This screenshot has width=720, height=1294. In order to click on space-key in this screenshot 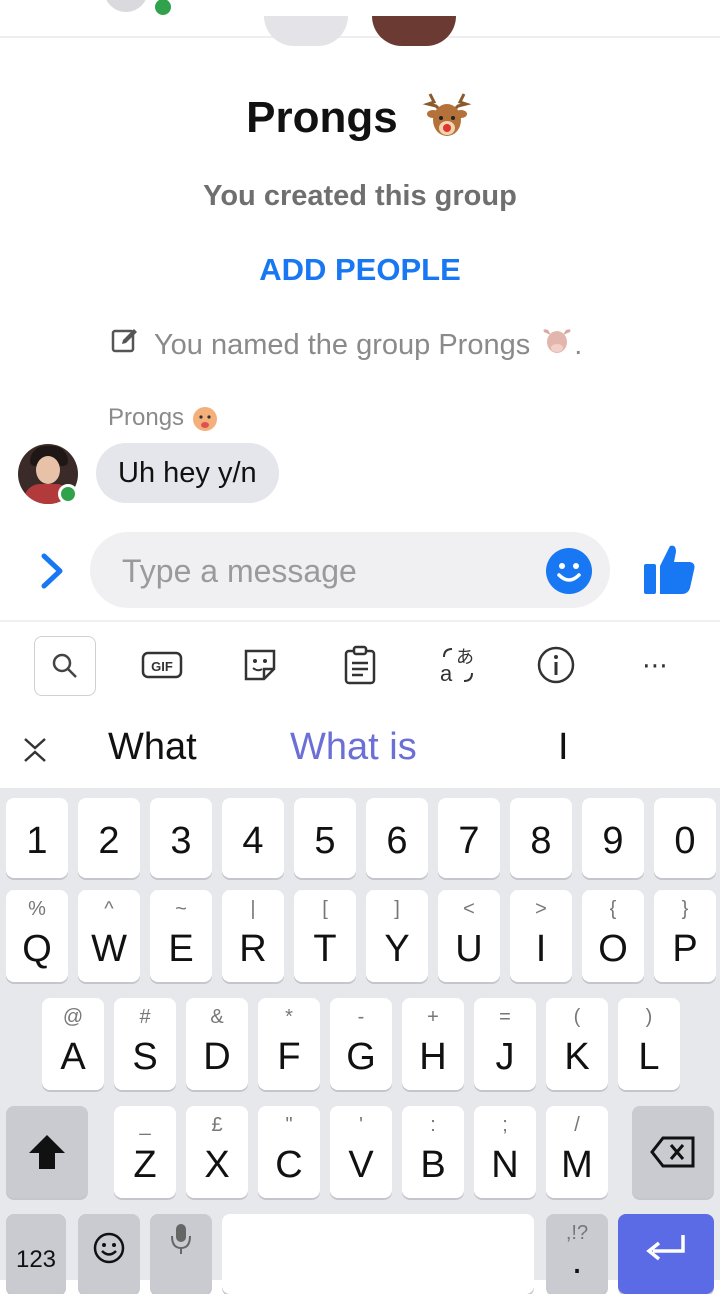, I will do `click(378, 1254)`.